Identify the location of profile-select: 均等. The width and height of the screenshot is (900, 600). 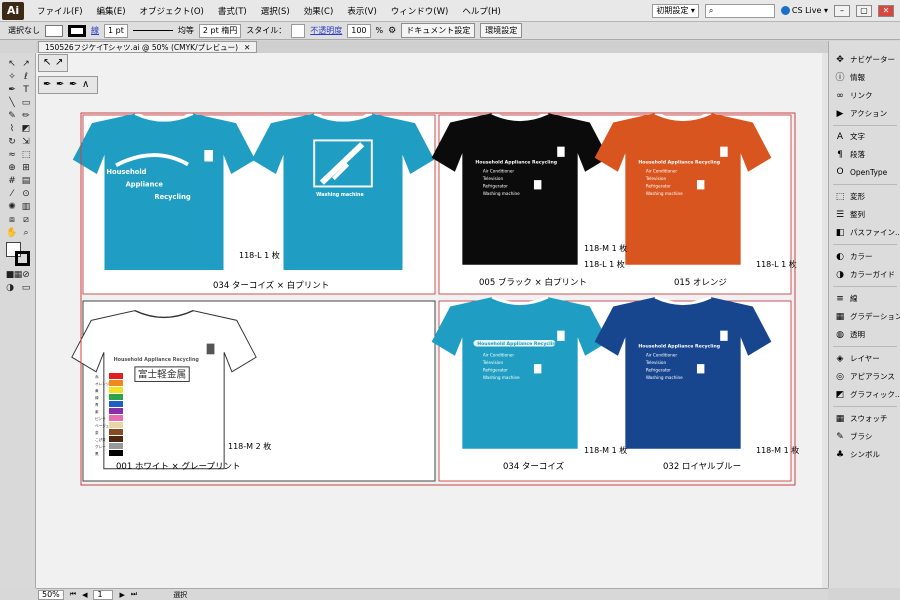
(186, 30).